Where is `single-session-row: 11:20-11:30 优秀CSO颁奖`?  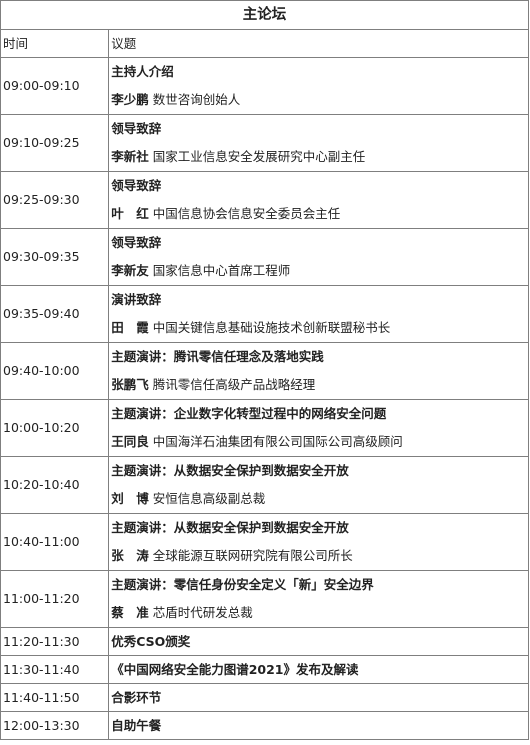 single-session-row: 11:20-11:30 优秀CSO颁奖 is located at coordinates (264, 641).